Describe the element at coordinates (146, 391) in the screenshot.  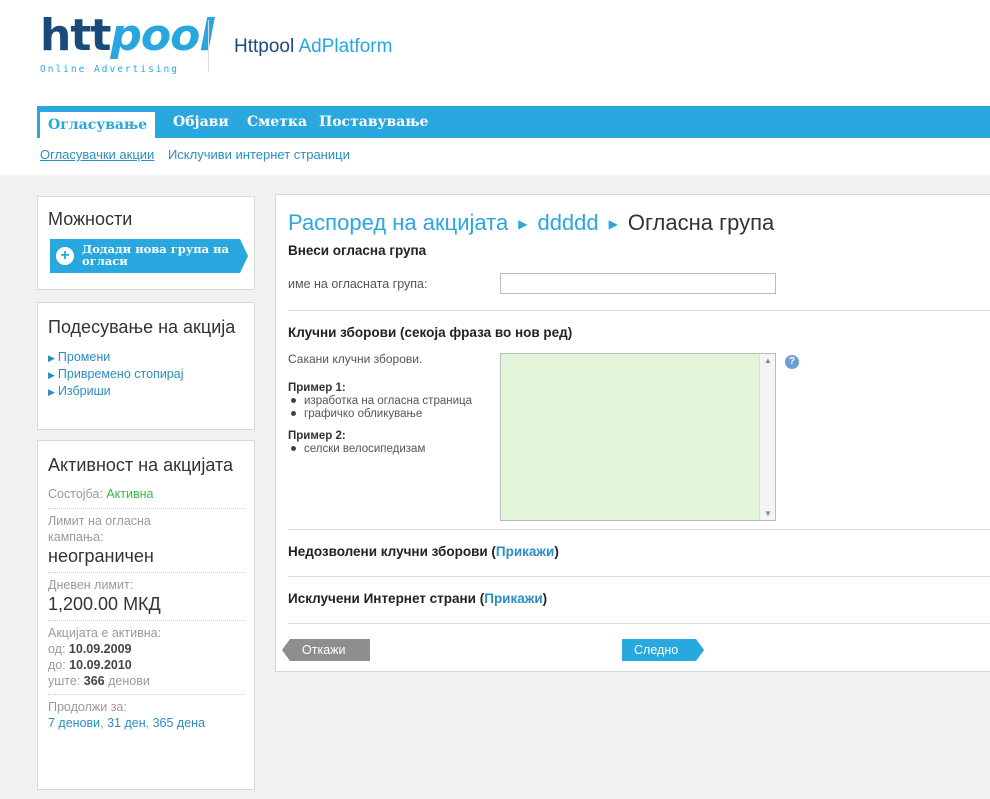
I see `delete-campaign-link: ▶ Избриши` at that location.